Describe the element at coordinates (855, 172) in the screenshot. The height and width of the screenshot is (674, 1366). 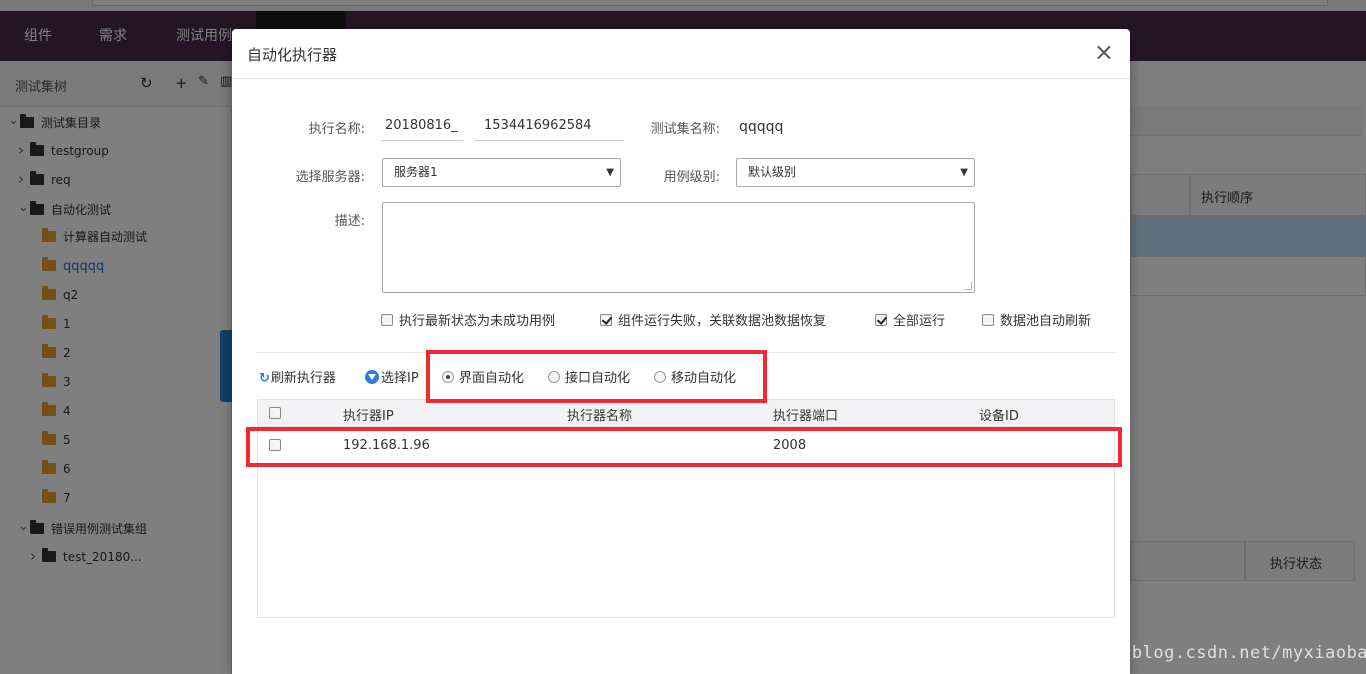
I see `case-level-select: 默认级别 ▼` at that location.